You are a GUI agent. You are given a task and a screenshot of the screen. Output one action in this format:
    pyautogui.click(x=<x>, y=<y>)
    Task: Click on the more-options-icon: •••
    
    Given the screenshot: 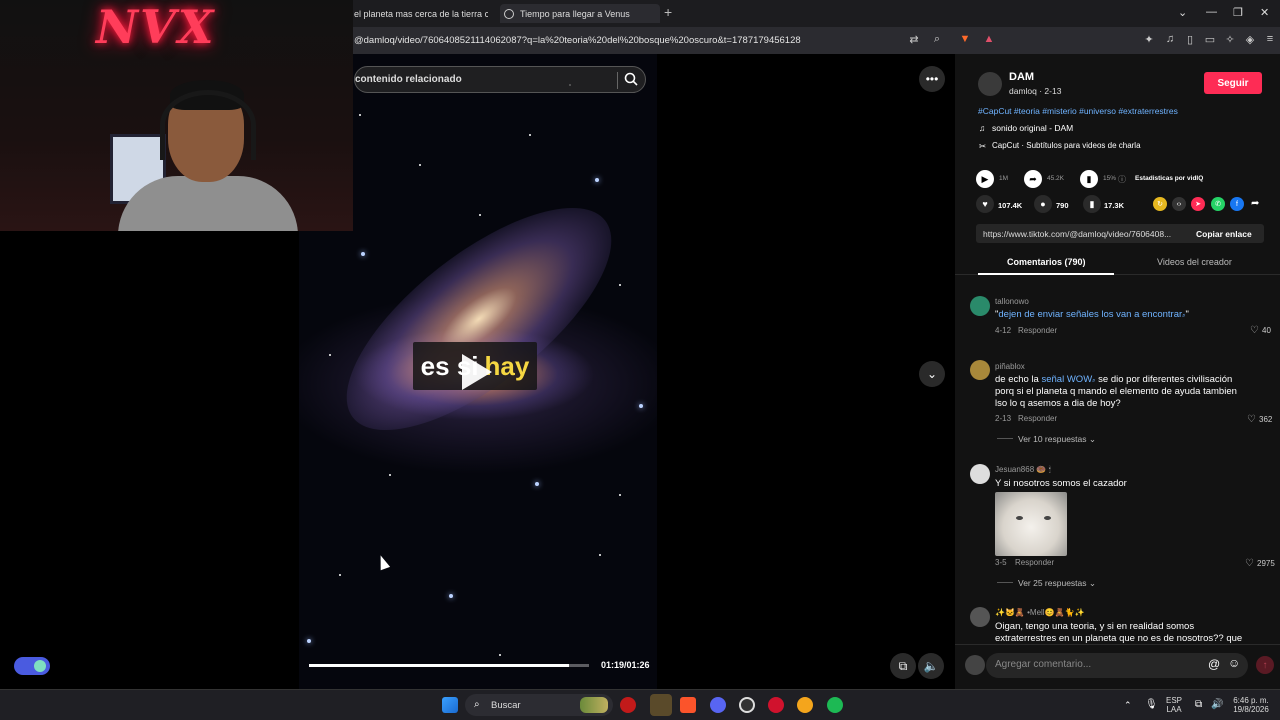 What is the action you would take?
    pyautogui.click(x=932, y=79)
    